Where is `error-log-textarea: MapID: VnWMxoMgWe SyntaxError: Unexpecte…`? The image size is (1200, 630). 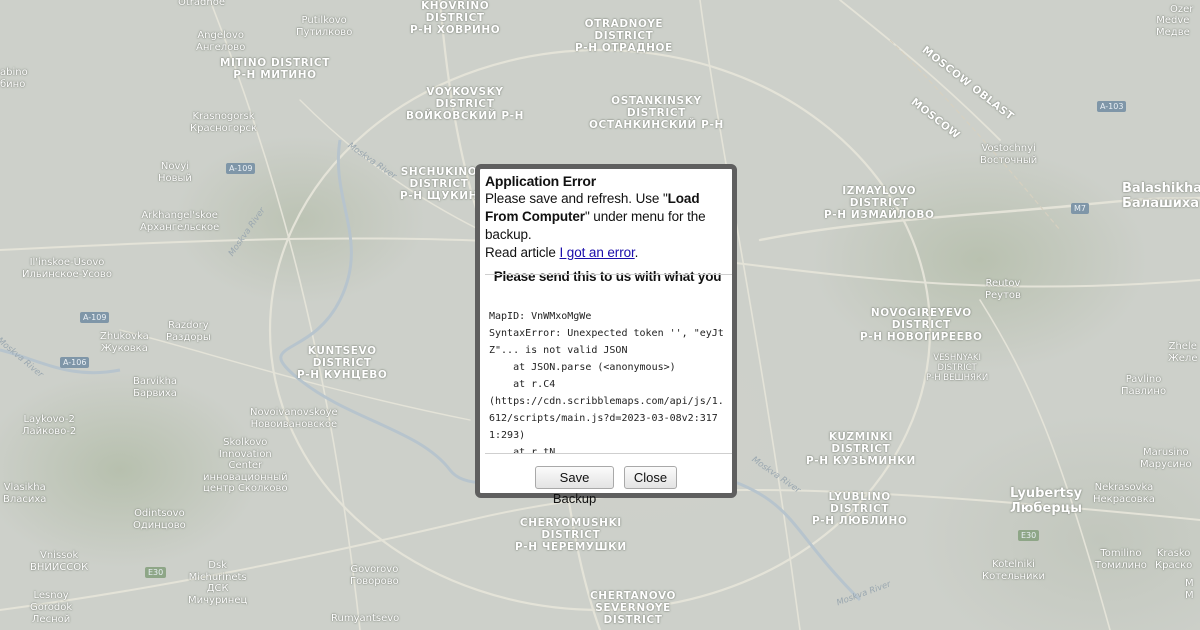
error-log-textarea: MapID: VnWMxoMgWe SyntaxError: Unexpecte… is located at coordinates (608, 364).